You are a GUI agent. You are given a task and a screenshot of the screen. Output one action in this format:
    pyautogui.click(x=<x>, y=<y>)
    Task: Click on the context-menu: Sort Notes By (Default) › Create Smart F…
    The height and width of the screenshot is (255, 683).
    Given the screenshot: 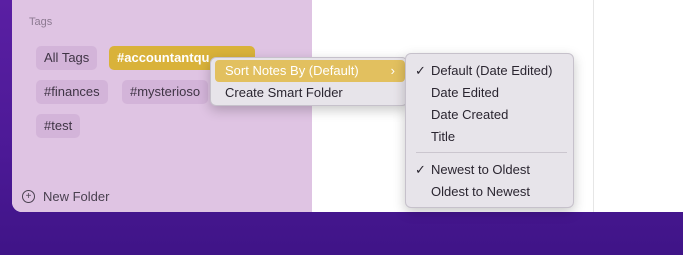 What is the action you would take?
    pyautogui.click(x=309, y=81)
    